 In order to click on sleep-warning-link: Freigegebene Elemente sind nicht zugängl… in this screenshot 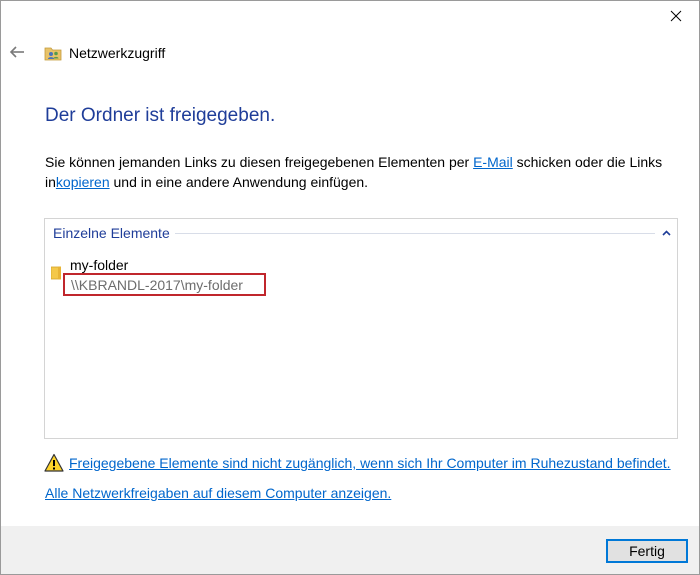, I will do `click(370, 463)`.